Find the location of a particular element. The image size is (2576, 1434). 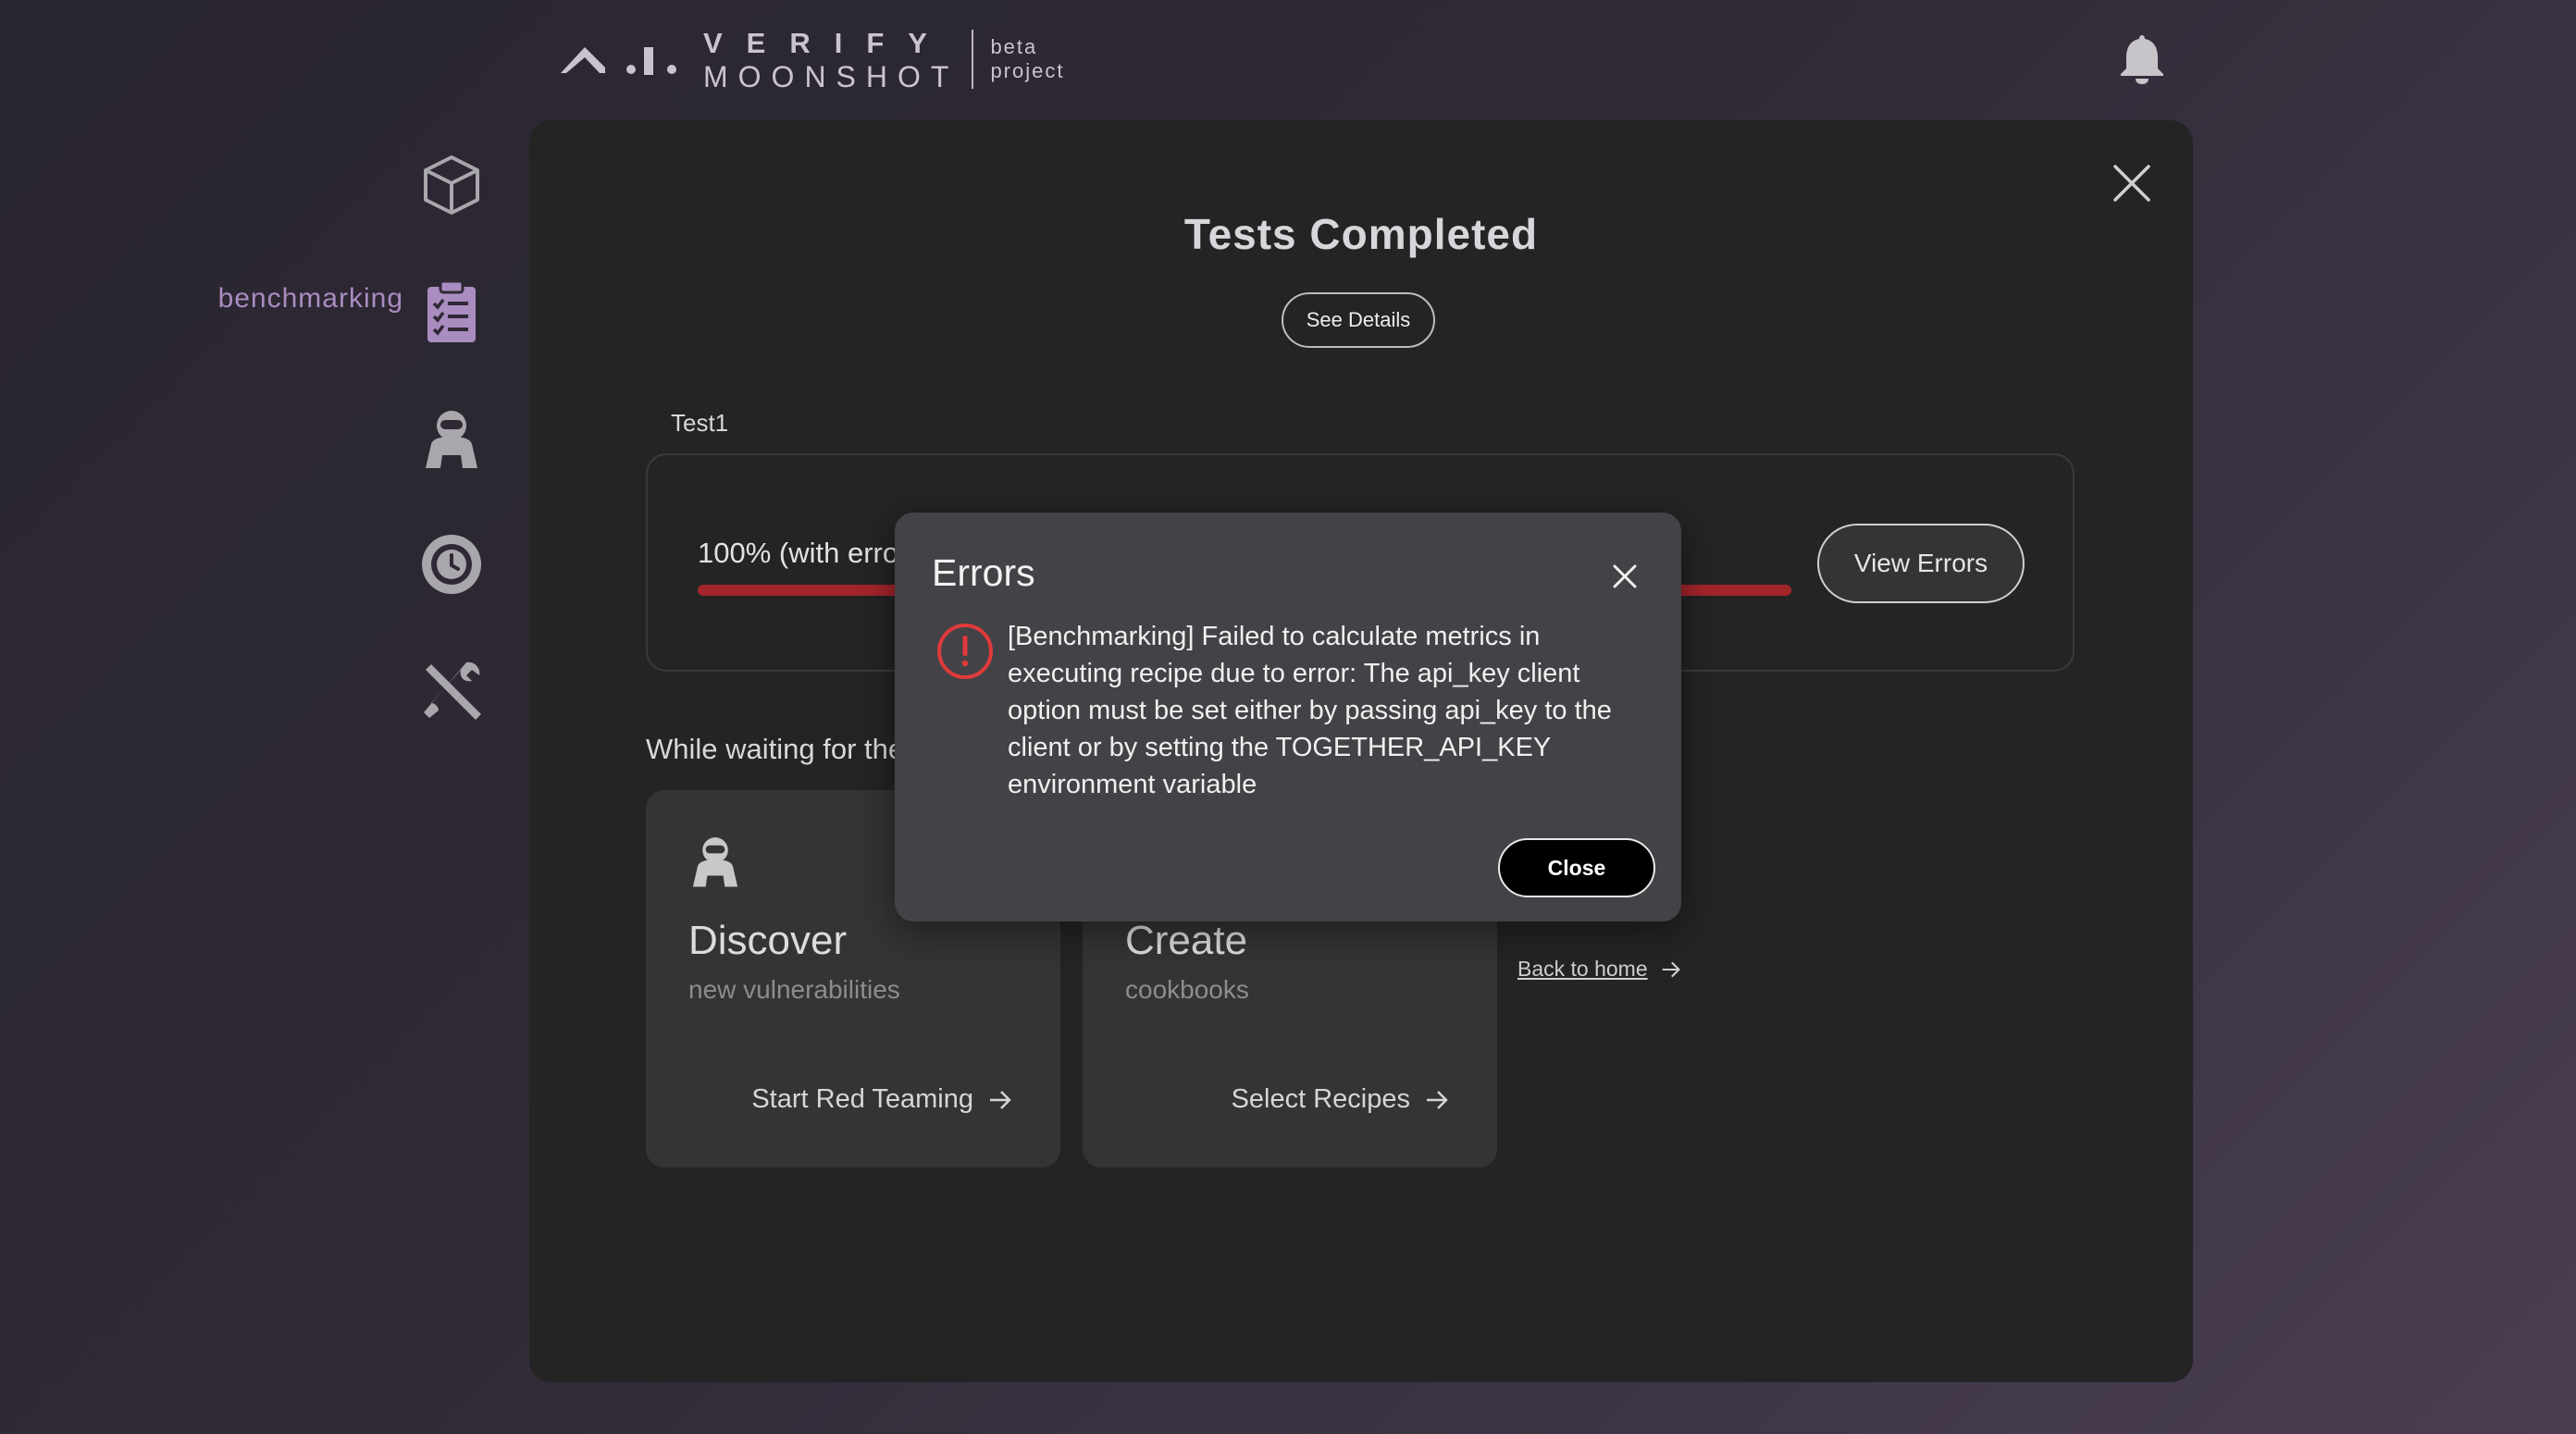

error-alert-icon is located at coordinates (965, 652).